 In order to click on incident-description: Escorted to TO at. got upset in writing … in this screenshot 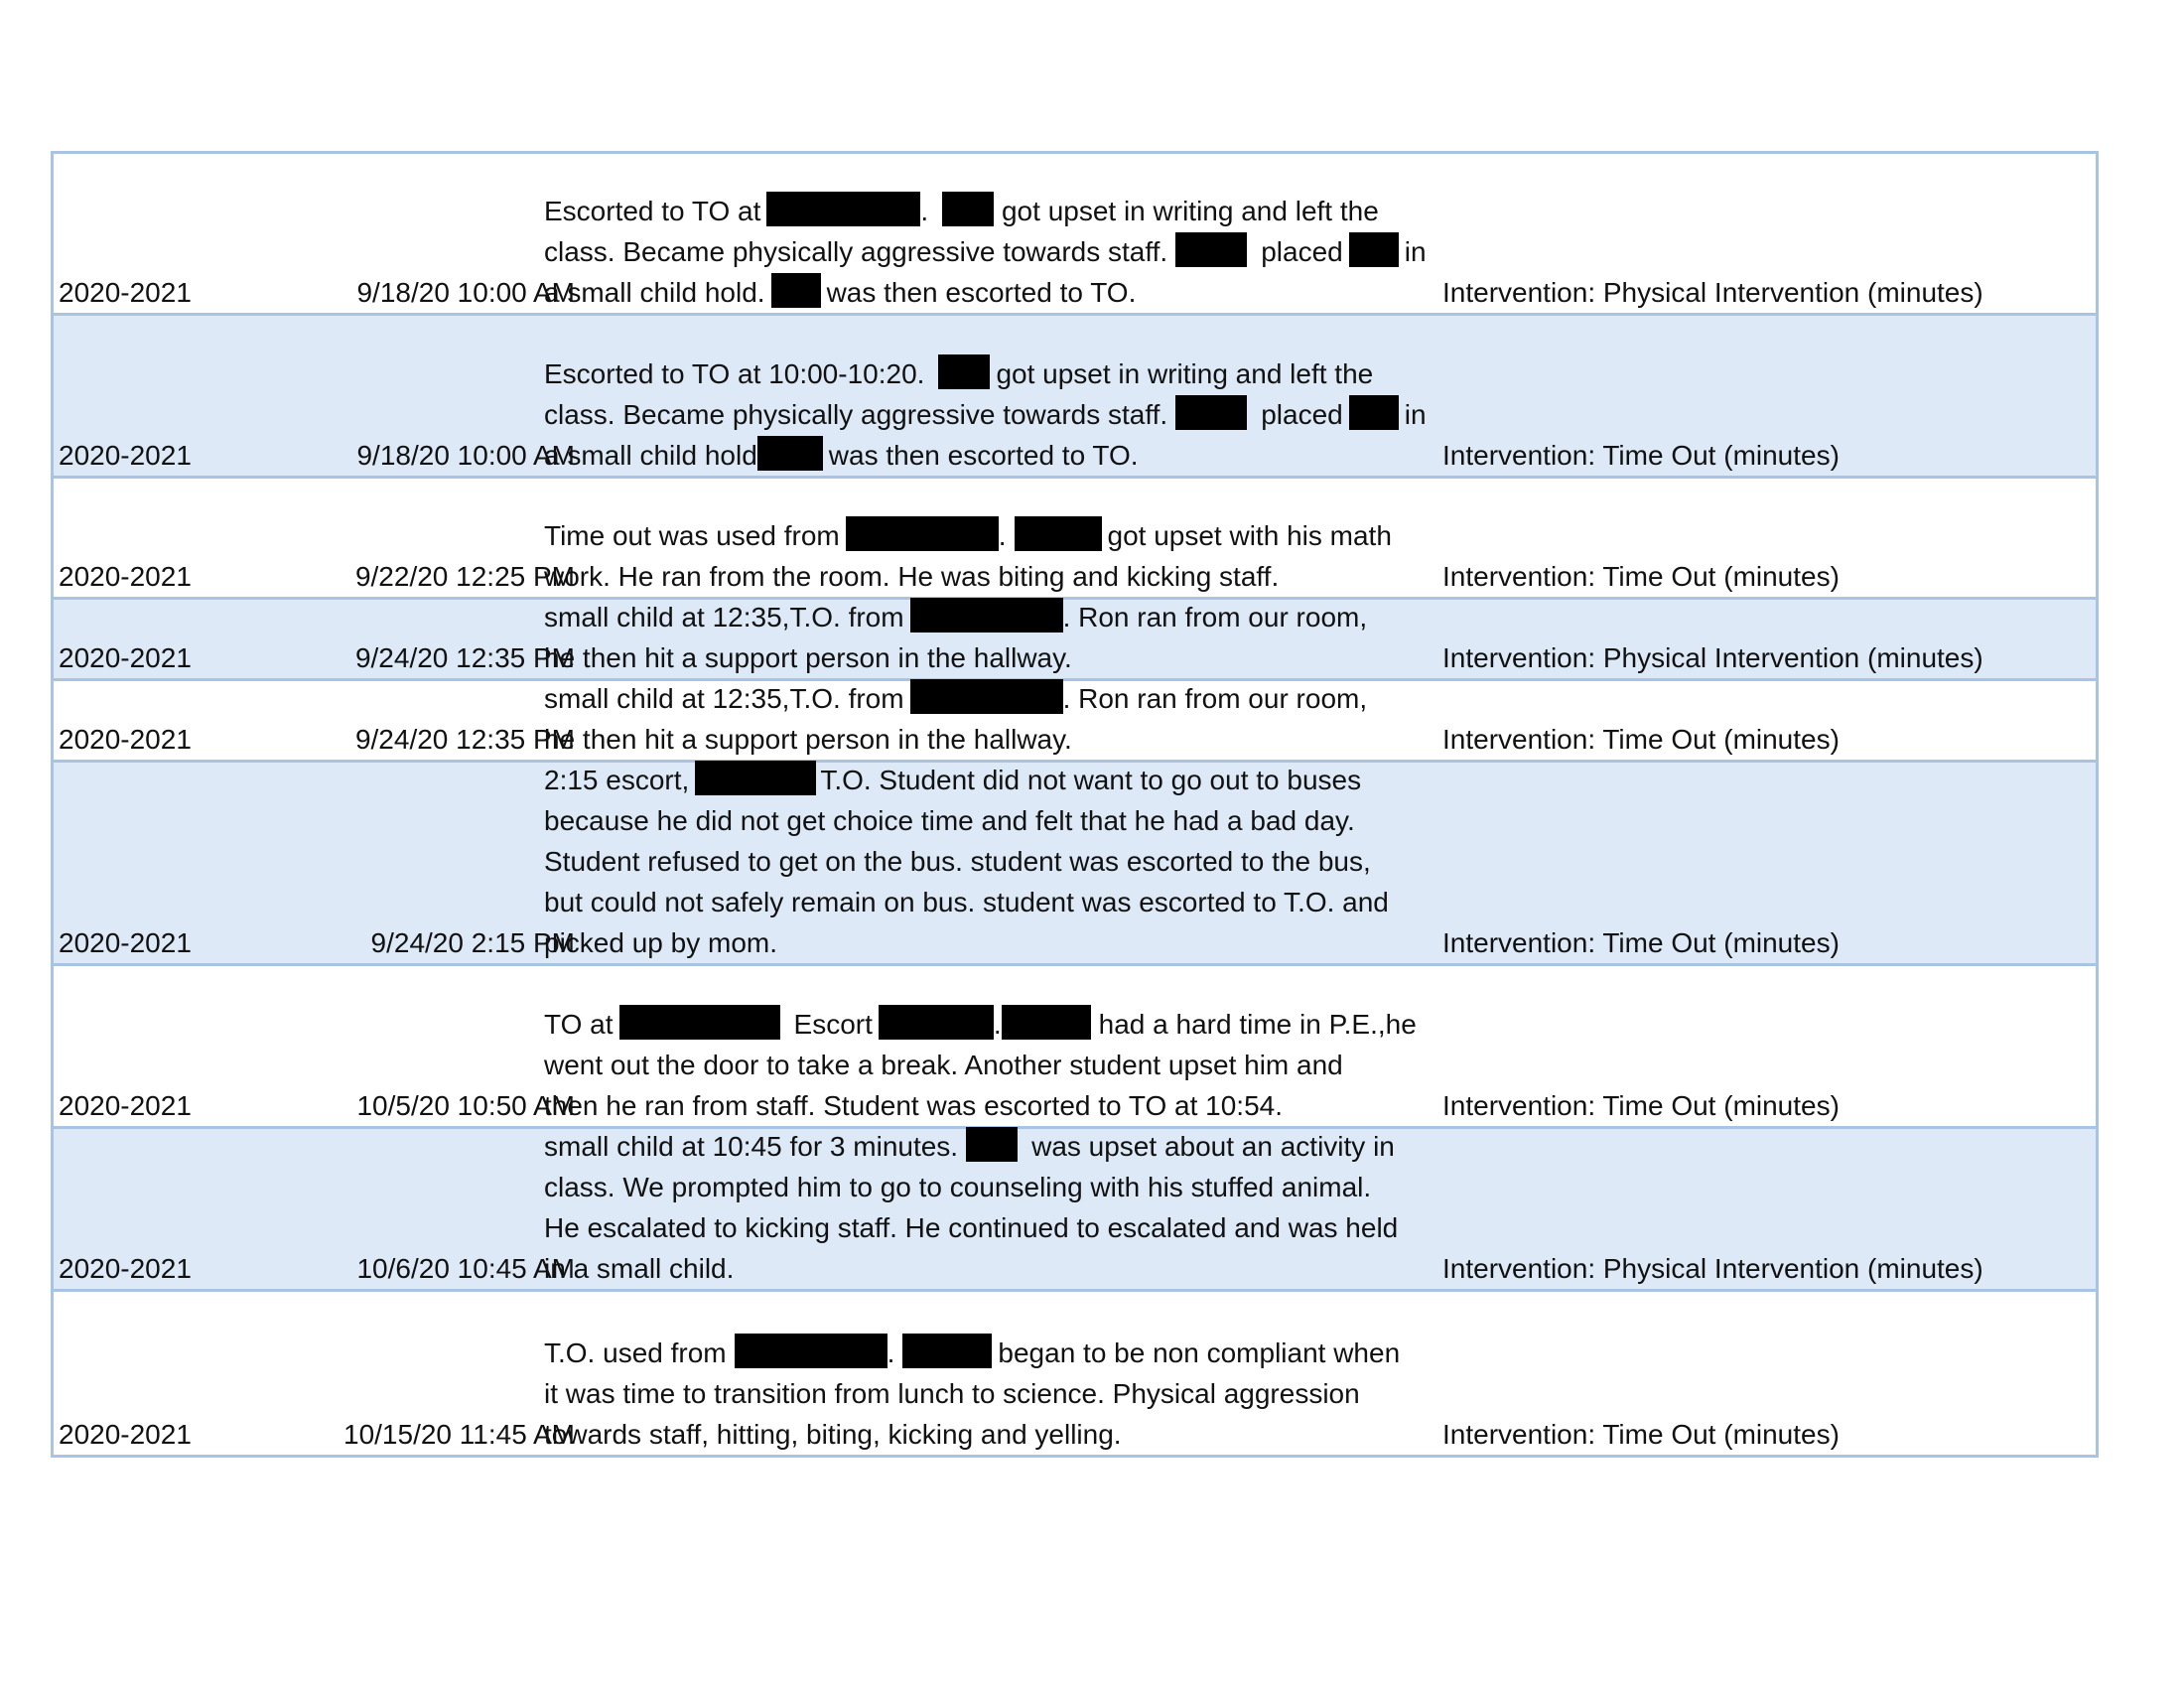, I will do `click(1000, 252)`.